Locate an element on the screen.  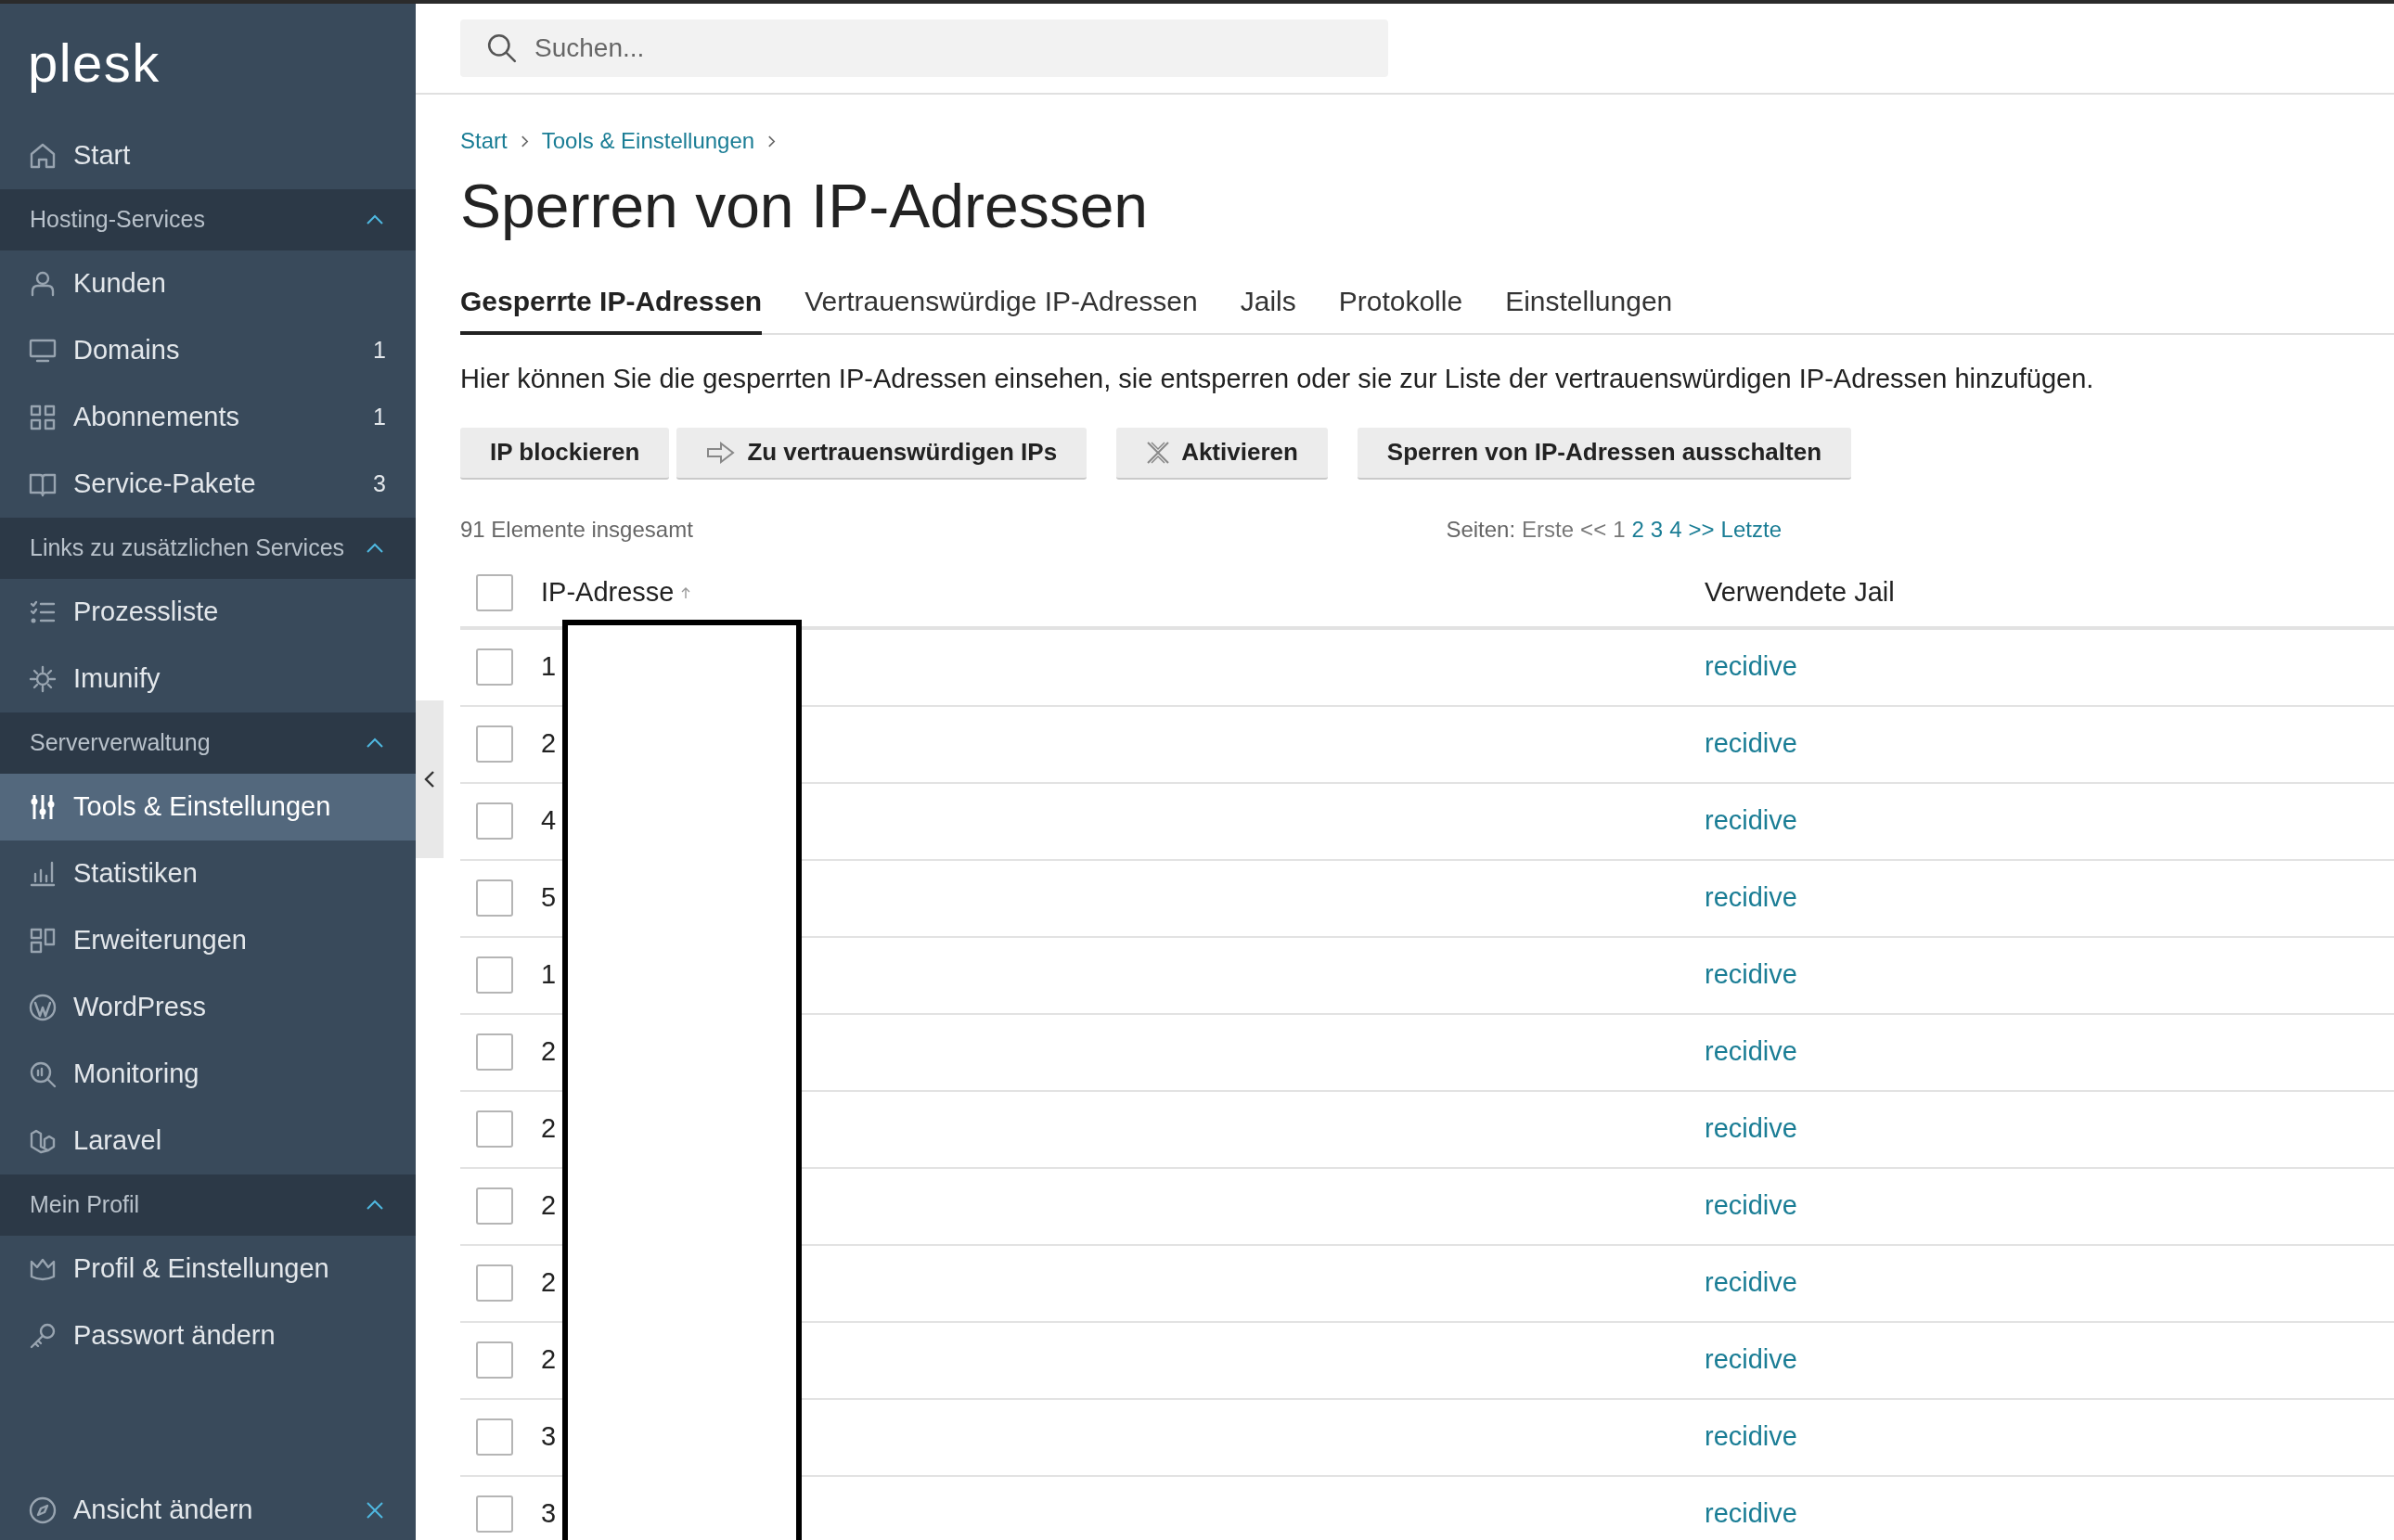
tab: Einstellungen is located at coordinates (1589, 307).